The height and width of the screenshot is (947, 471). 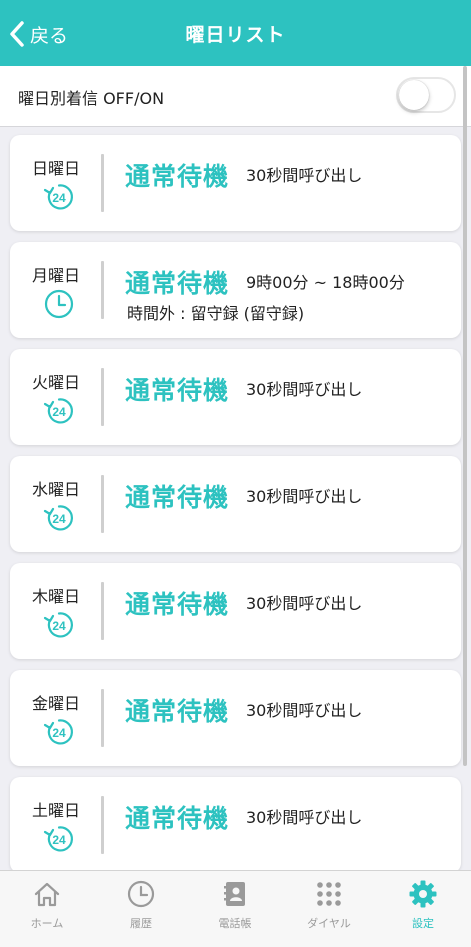 I want to click on day-label: 日曜日, so click(x=55, y=168).